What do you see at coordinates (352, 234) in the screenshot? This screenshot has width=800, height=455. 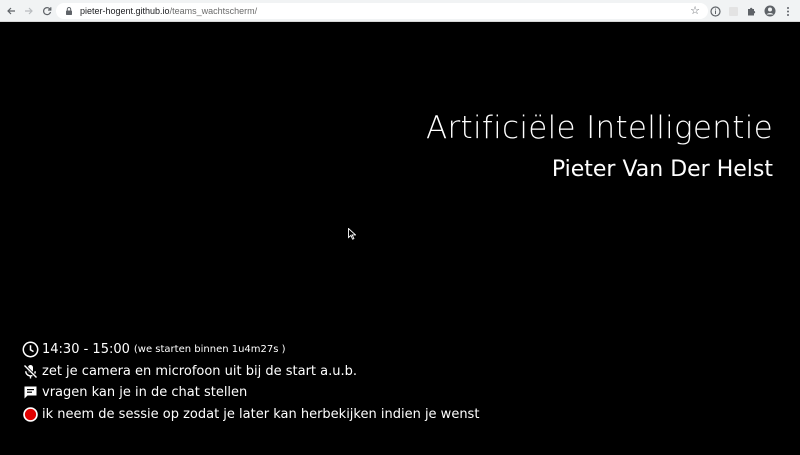 I see `mouse-cursor-icon` at bounding box center [352, 234].